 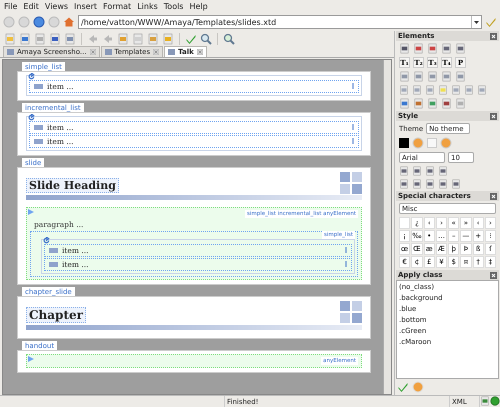 What do you see at coordinates (229, 39) in the screenshot?
I see `zoom-icon` at bounding box center [229, 39].